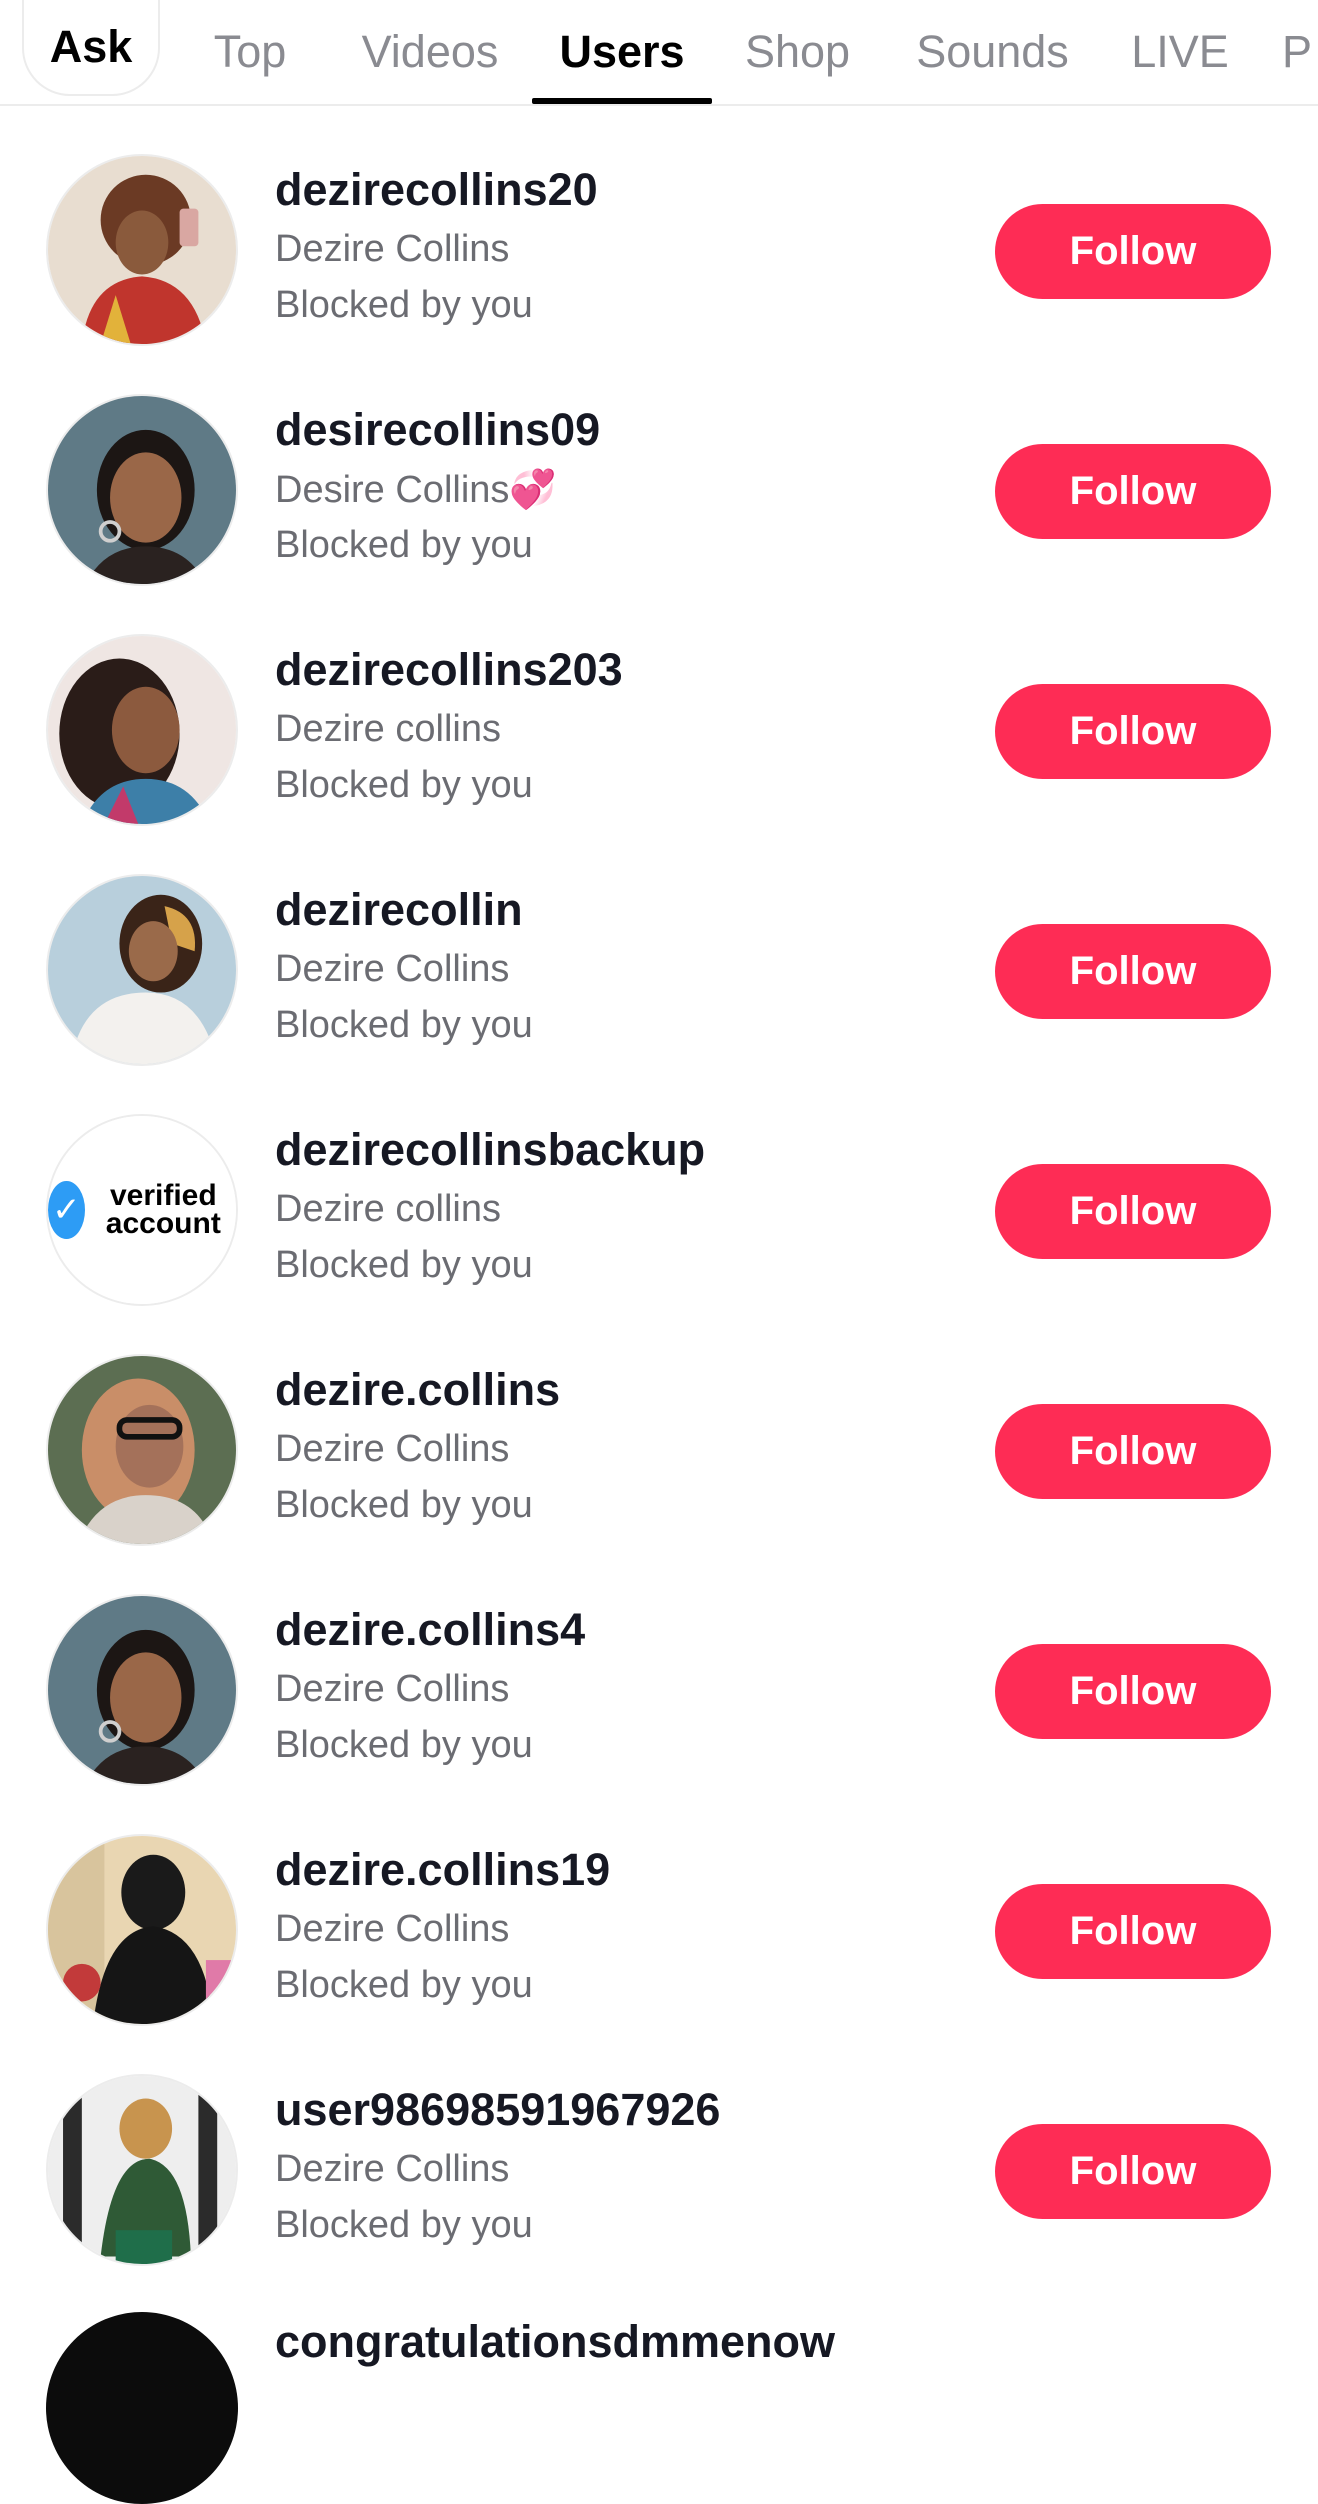  I want to click on tab-top: Top, so click(250, 52).